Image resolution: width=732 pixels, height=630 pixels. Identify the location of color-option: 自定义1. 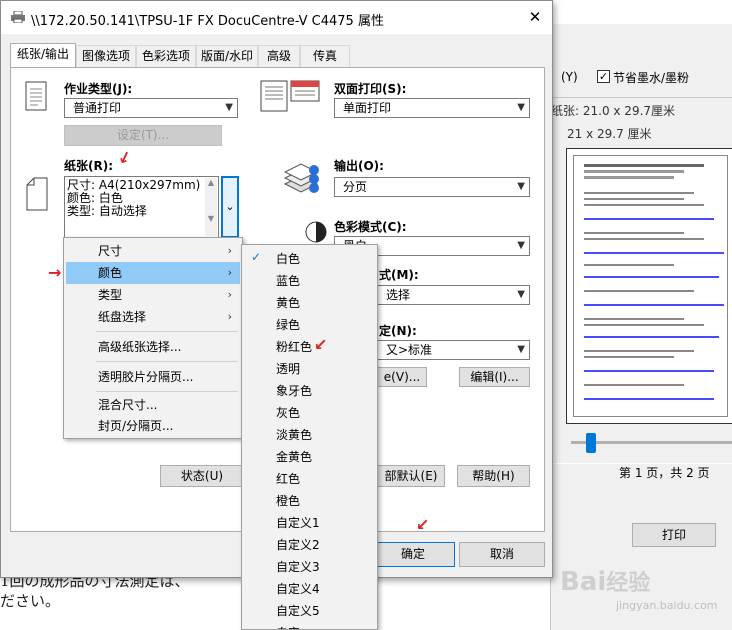
(309, 523).